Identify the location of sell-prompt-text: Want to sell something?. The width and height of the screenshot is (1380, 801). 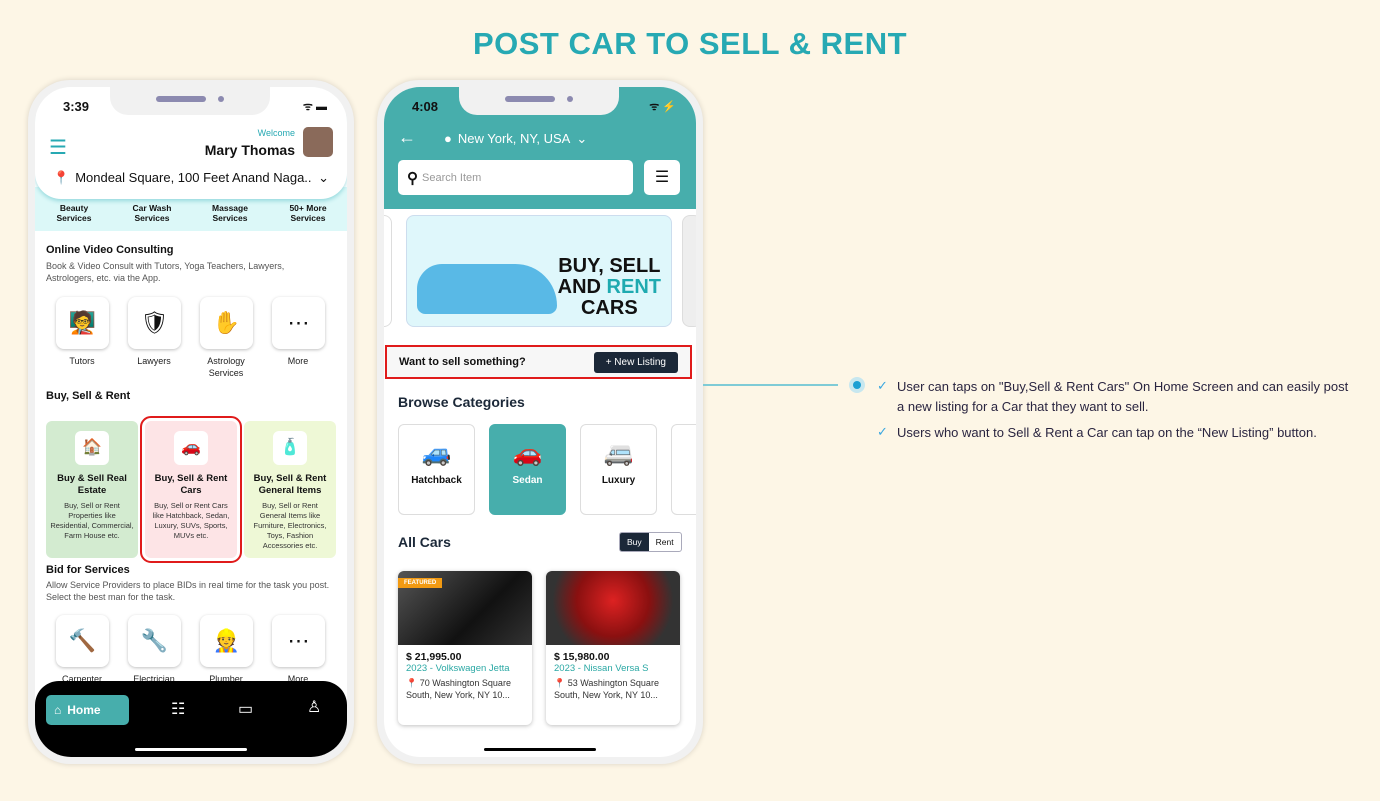
(462, 362).